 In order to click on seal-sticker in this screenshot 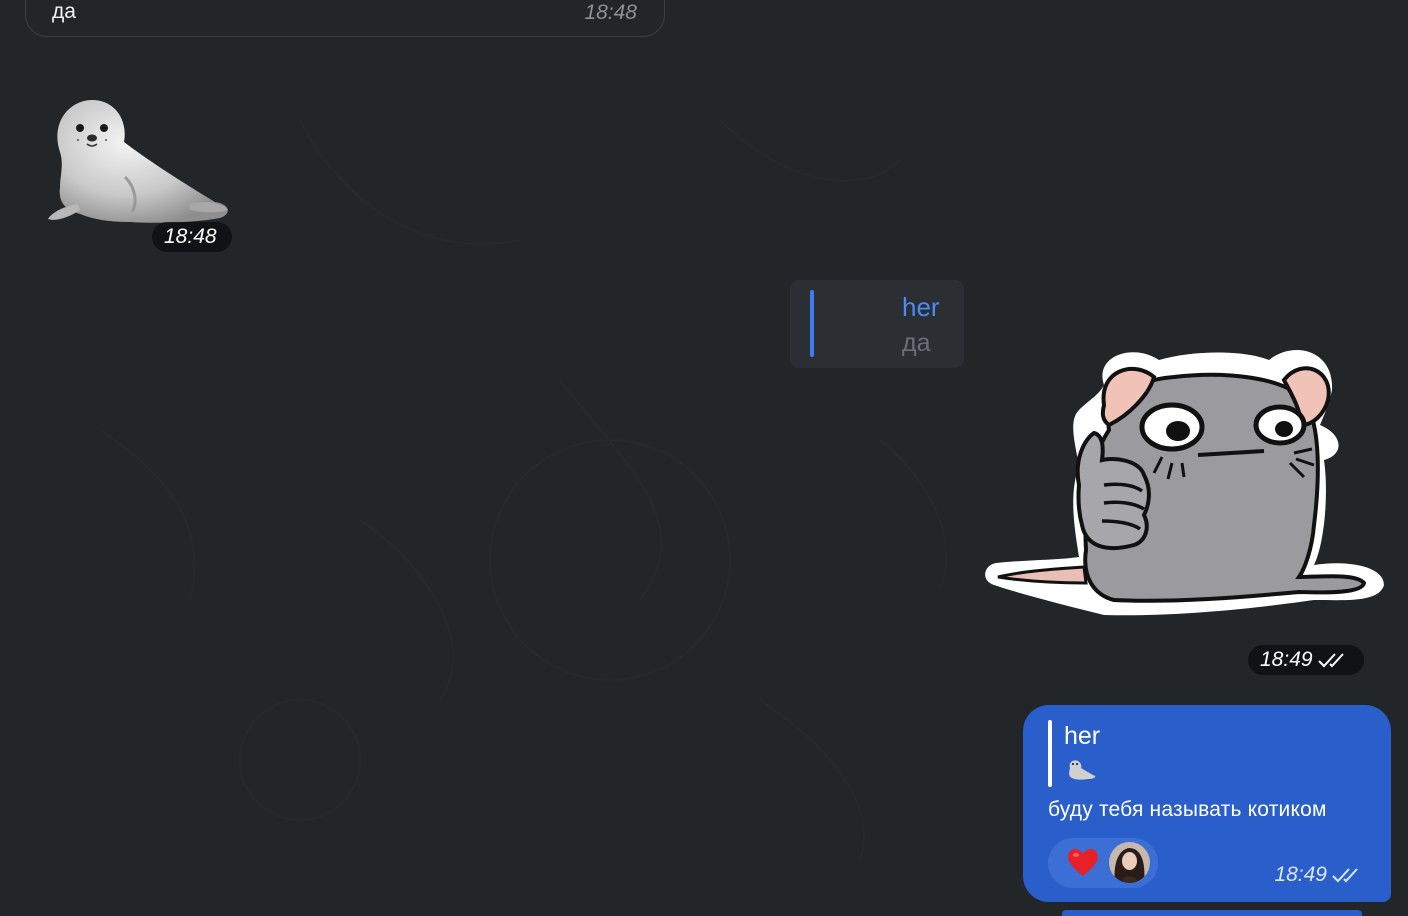, I will do `click(140, 164)`.